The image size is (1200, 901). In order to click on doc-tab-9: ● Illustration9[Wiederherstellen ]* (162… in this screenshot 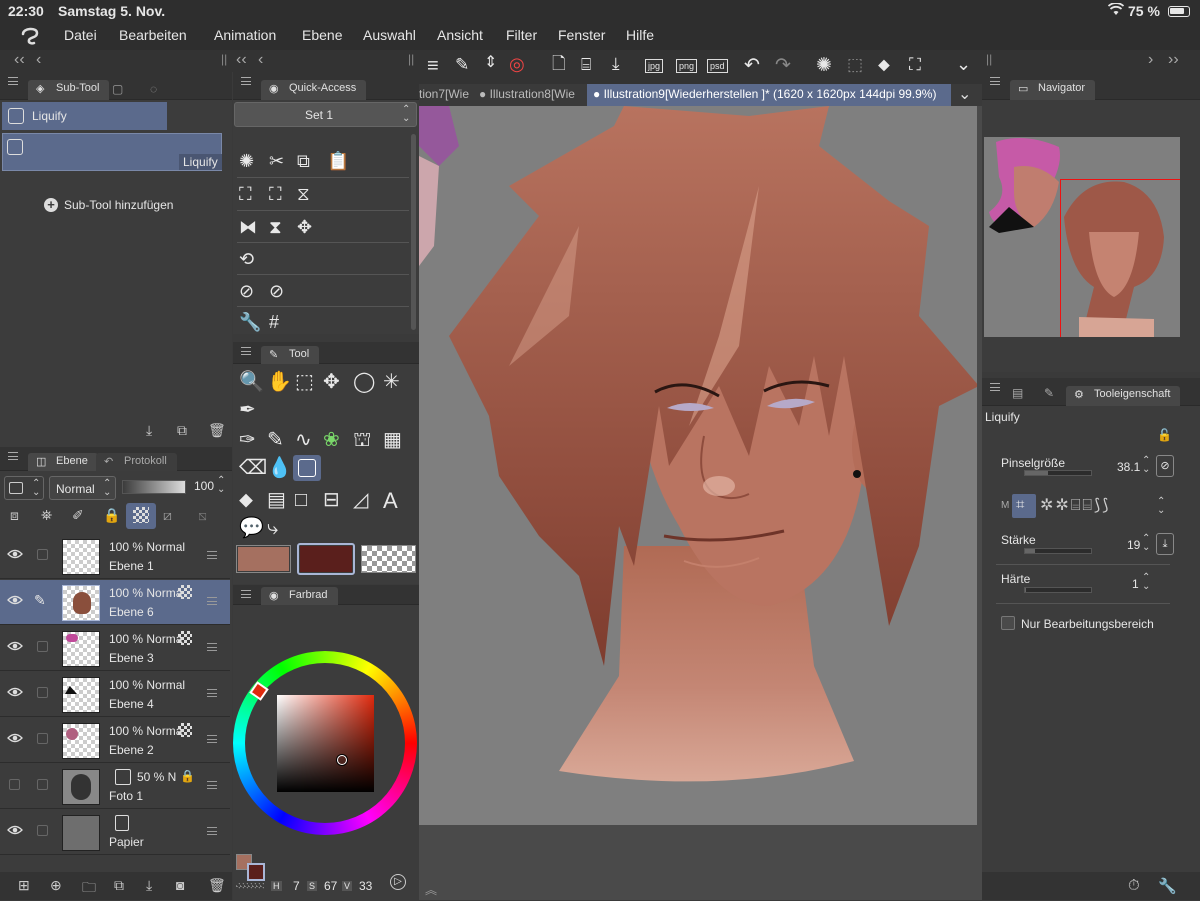, I will do `click(769, 95)`.